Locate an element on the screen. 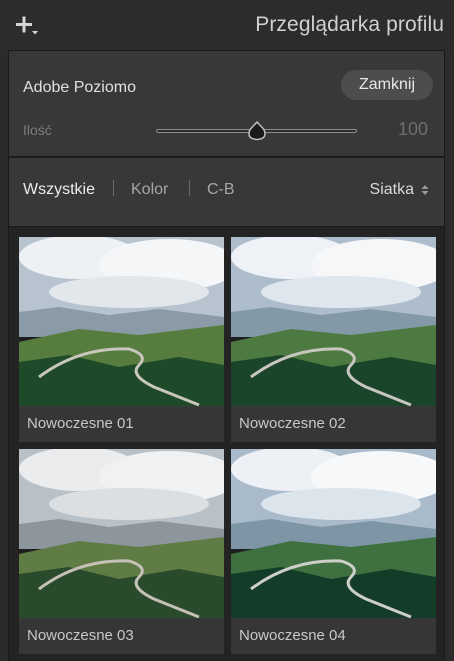 The image size is (454, 661). profile-tile-label: Nowoczesne 02 is located at coordinates (333, 424).